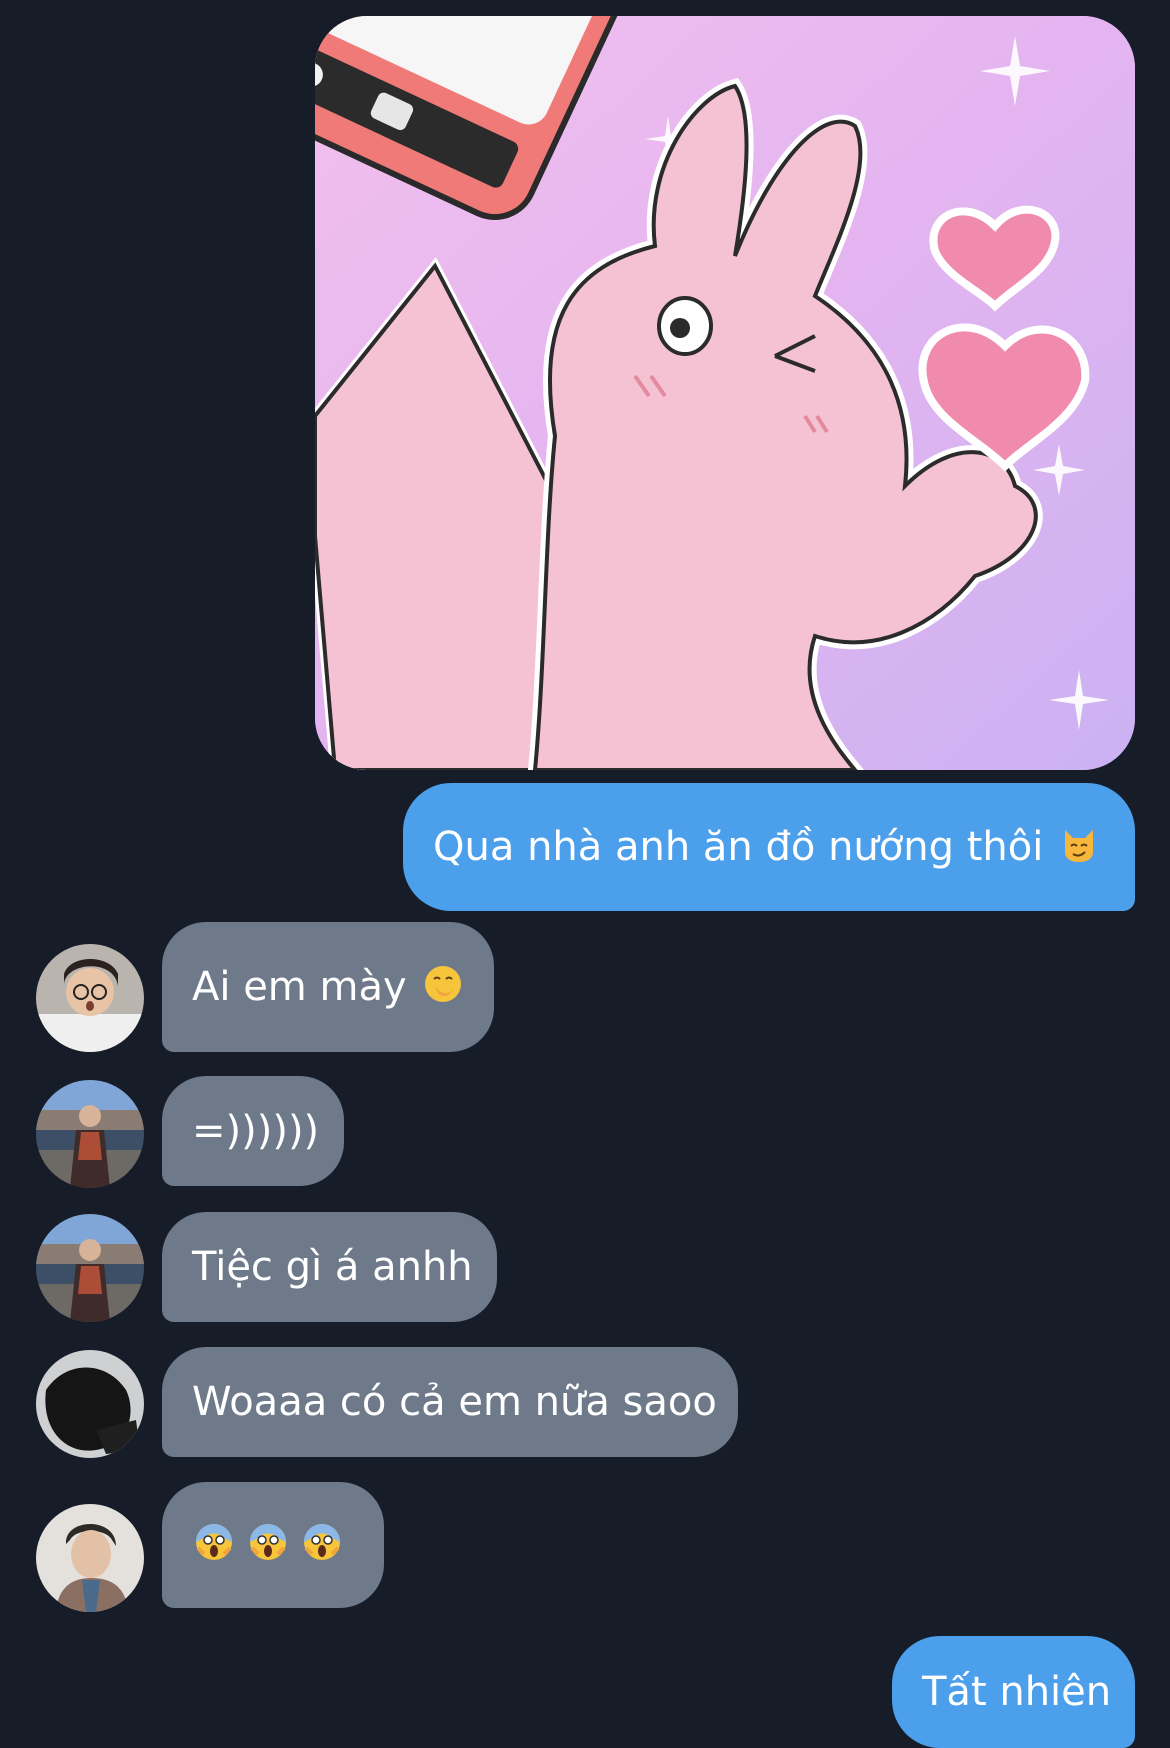 This screenshot has height=1748, width=1170. I want to click on message-text: Woaaa có cả em nữa saoo, so click(454, 1402).